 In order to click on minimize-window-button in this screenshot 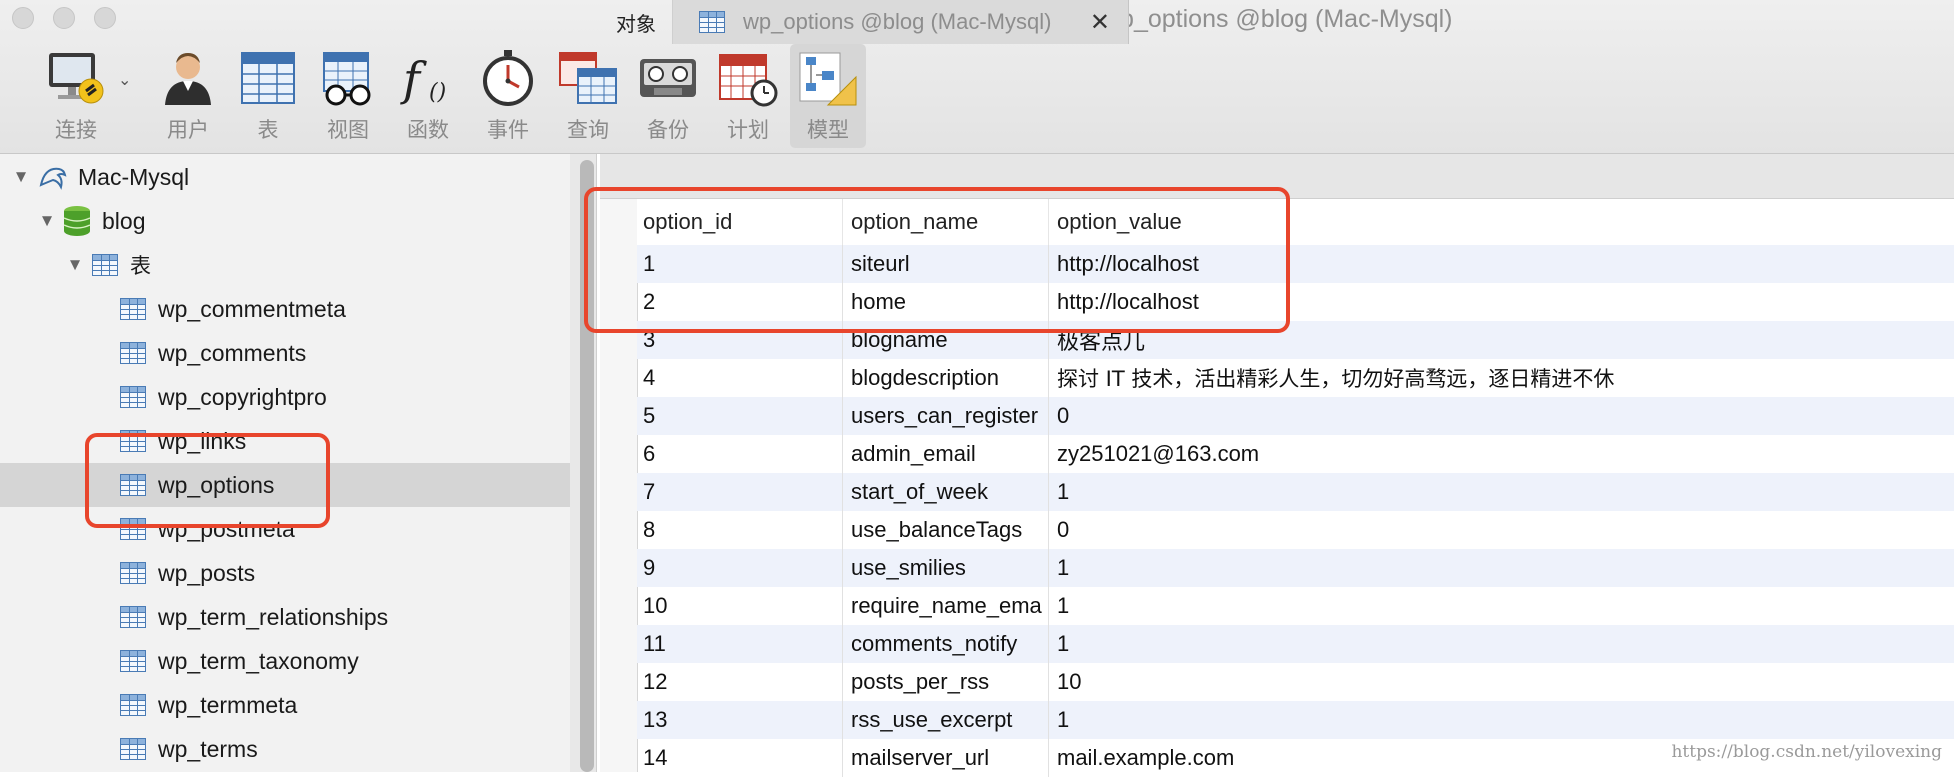, I will do `click(64, 18)`.